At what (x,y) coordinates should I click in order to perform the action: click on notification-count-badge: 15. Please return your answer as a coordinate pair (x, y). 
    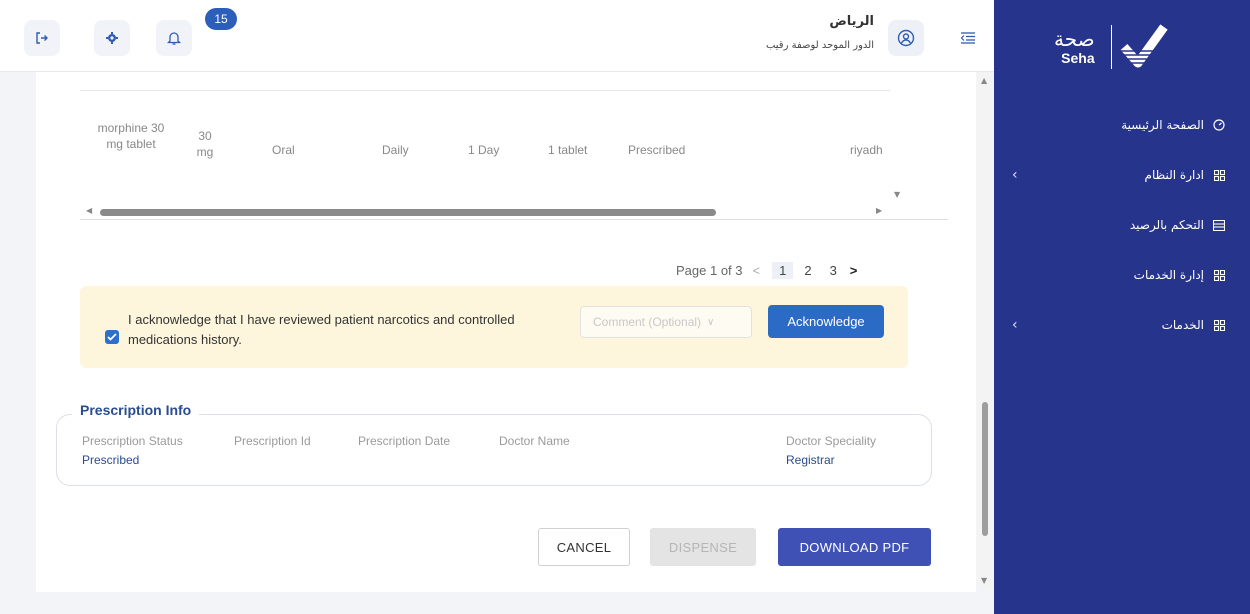
    Looking at the image, I should click on (221, 19).